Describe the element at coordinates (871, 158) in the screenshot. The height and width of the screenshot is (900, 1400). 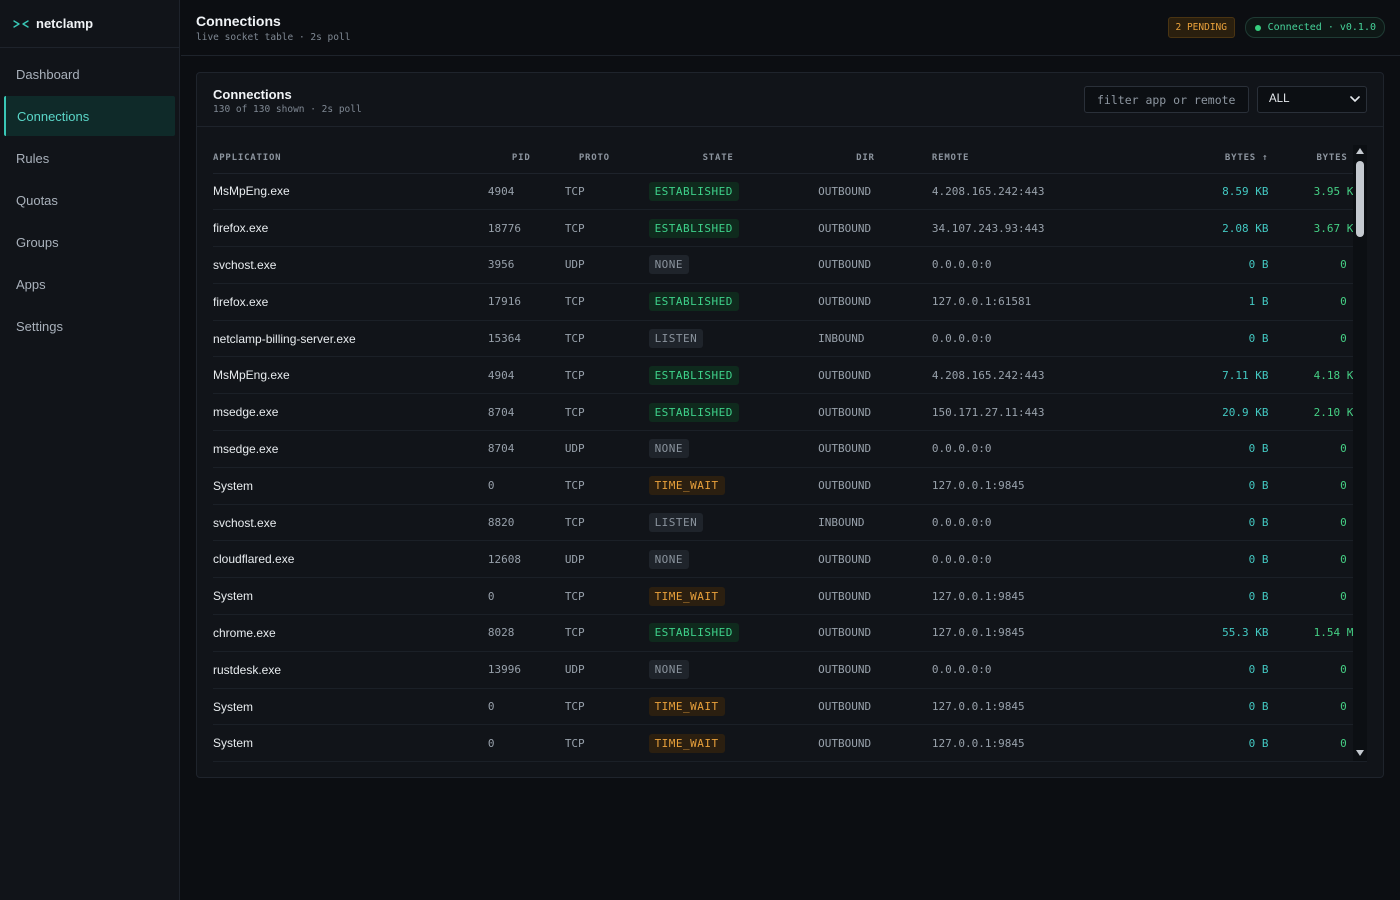
I see `col-dir: DIR` at that location.